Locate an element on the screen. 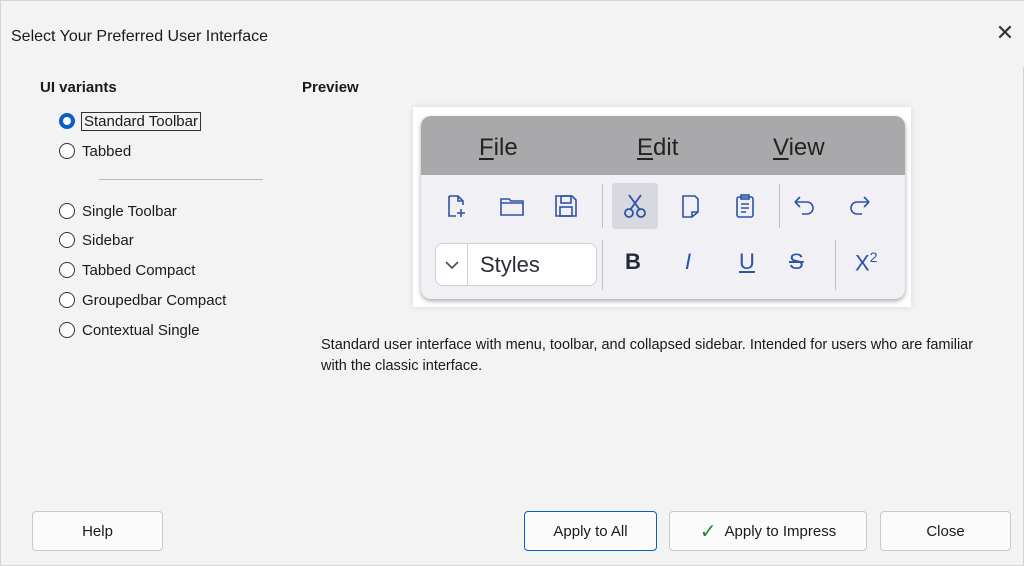 Image resolution: width=1024 pixels, height=566 pixels. italic-icon: I is located at coordinates (688, 261).